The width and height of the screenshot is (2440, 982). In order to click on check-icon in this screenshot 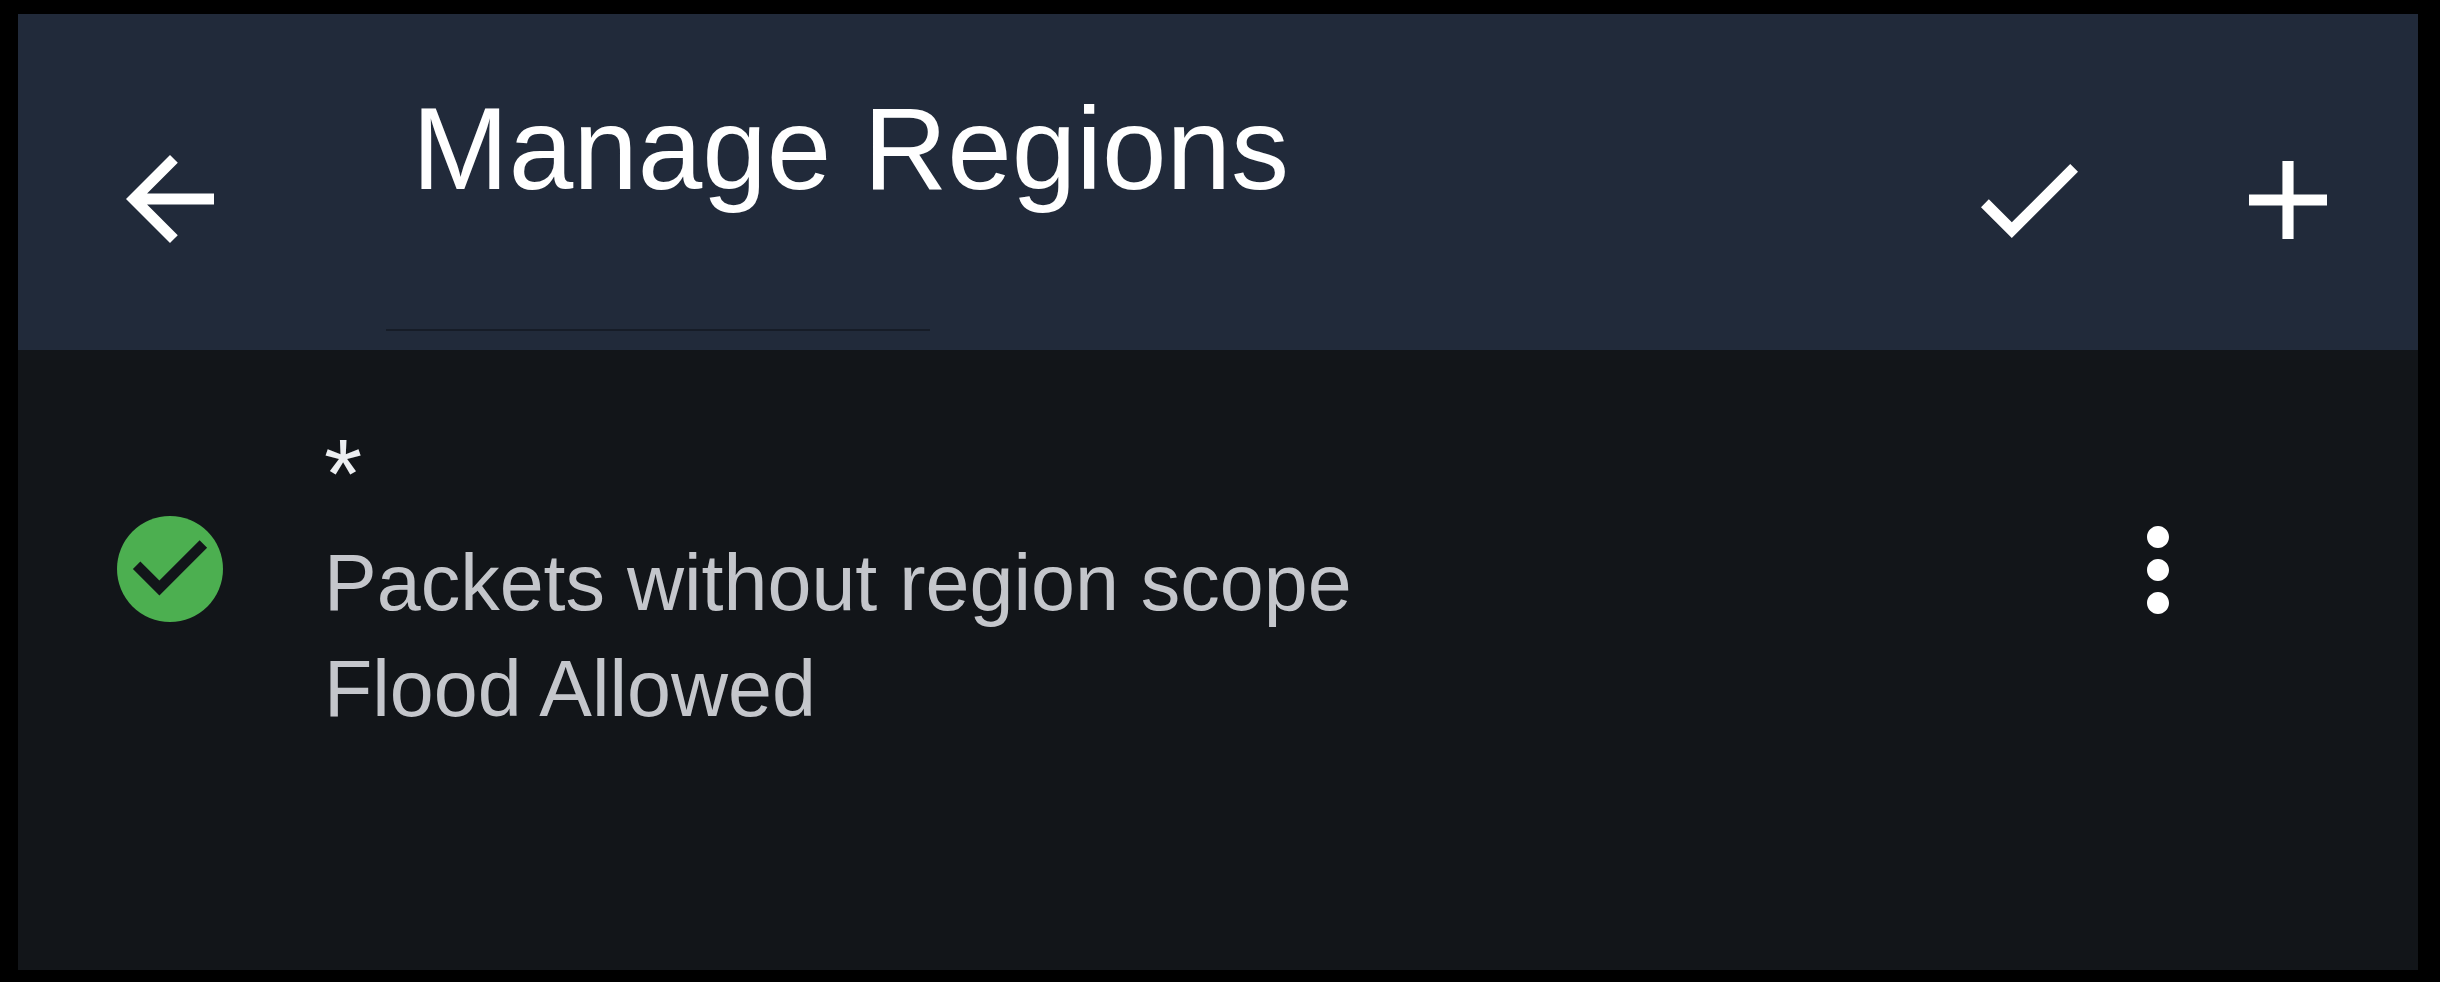, I will do `click(2029, 201)`.